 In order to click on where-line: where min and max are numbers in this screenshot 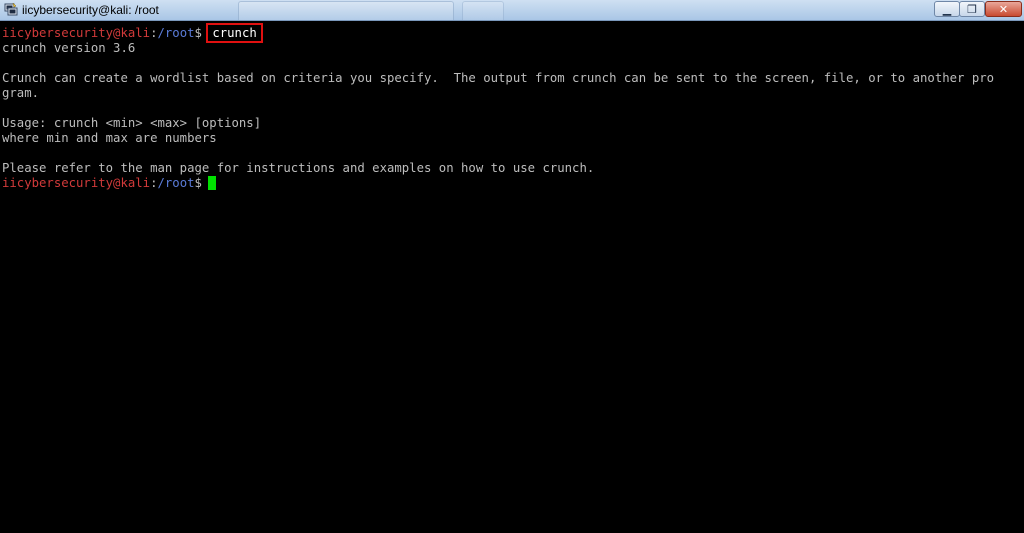, I will do `click(109, 138)`.